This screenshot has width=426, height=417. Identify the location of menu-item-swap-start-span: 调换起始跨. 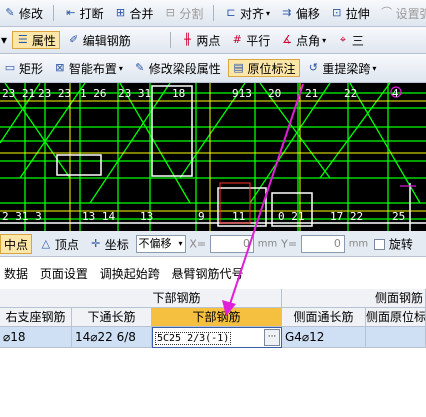
(130, 274).